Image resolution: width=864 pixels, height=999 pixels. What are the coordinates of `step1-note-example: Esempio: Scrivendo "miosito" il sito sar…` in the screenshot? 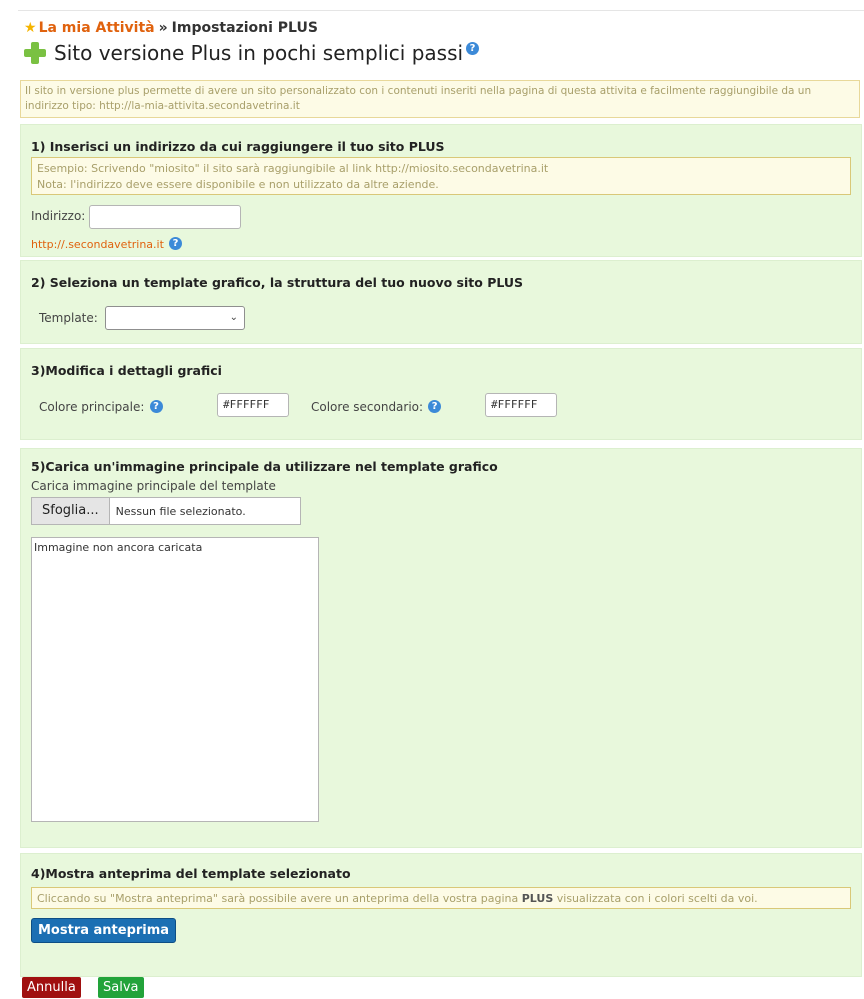 It's located at (293, 168).